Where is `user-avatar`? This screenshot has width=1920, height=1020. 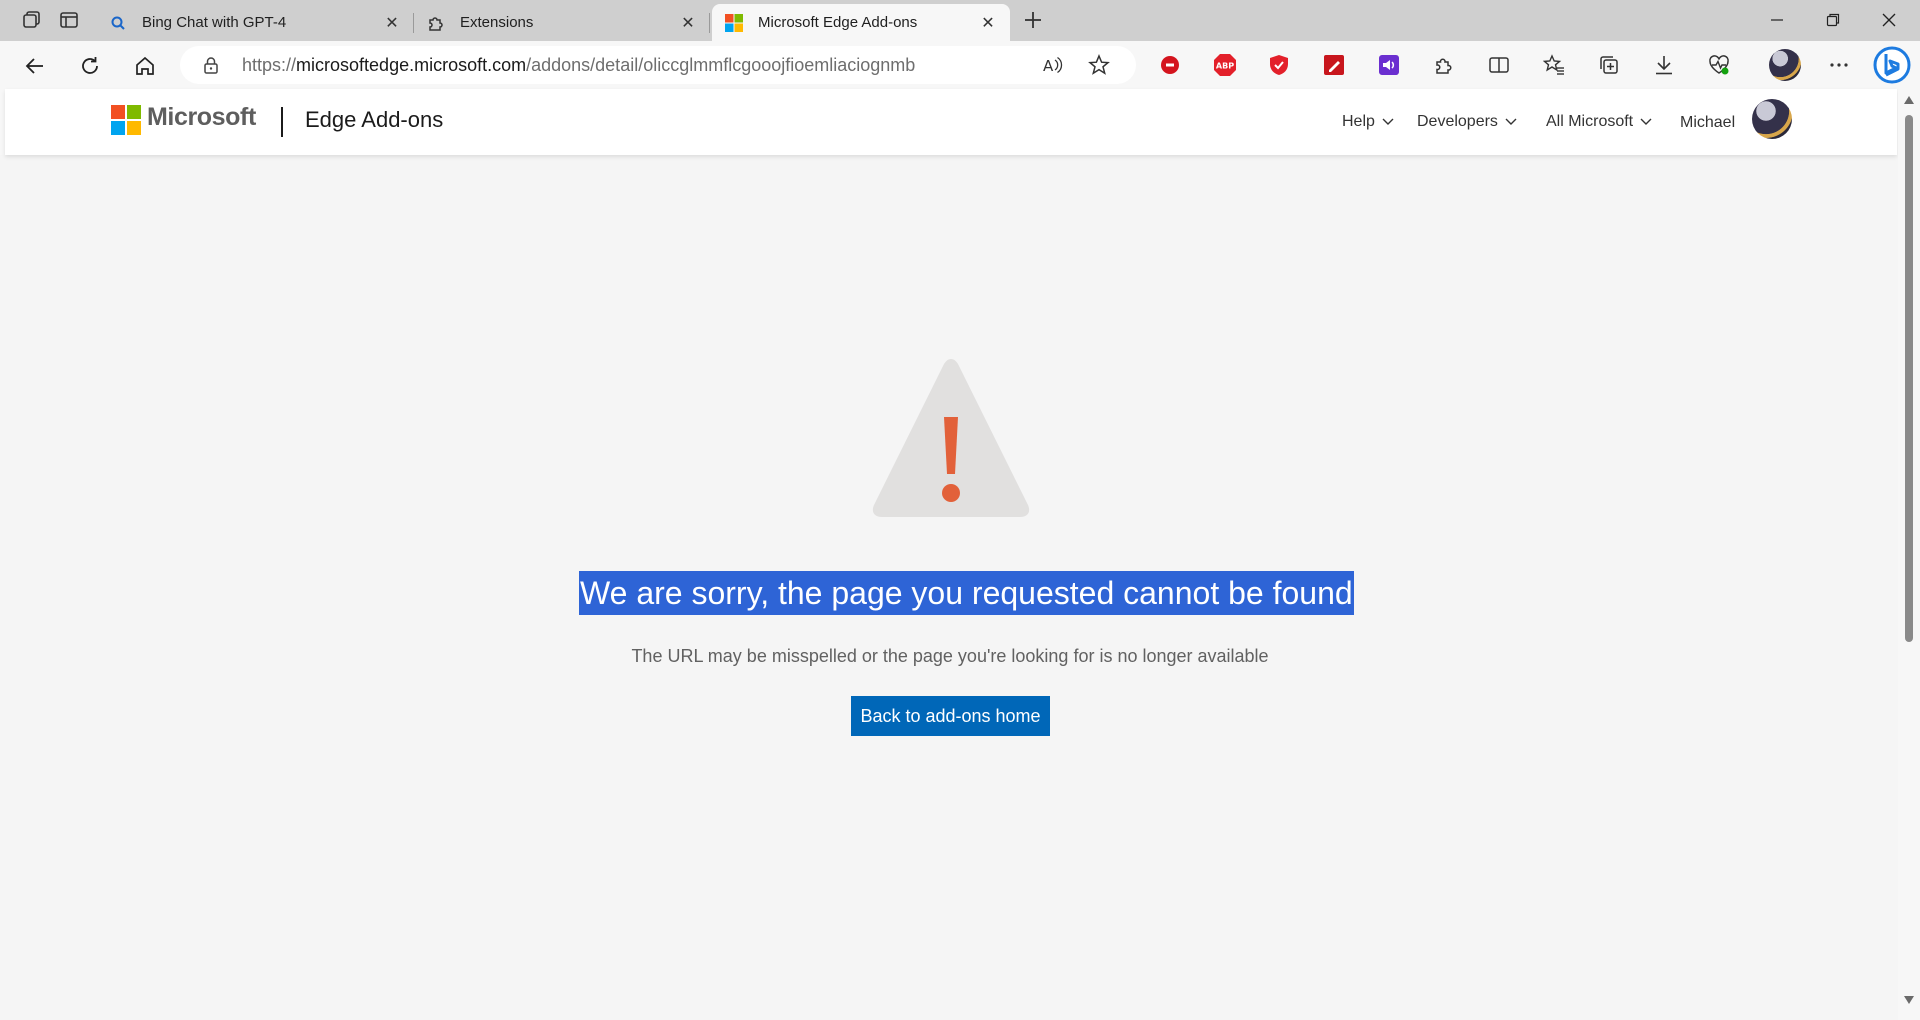 user-avatar is located at coordinates (1772, 119).